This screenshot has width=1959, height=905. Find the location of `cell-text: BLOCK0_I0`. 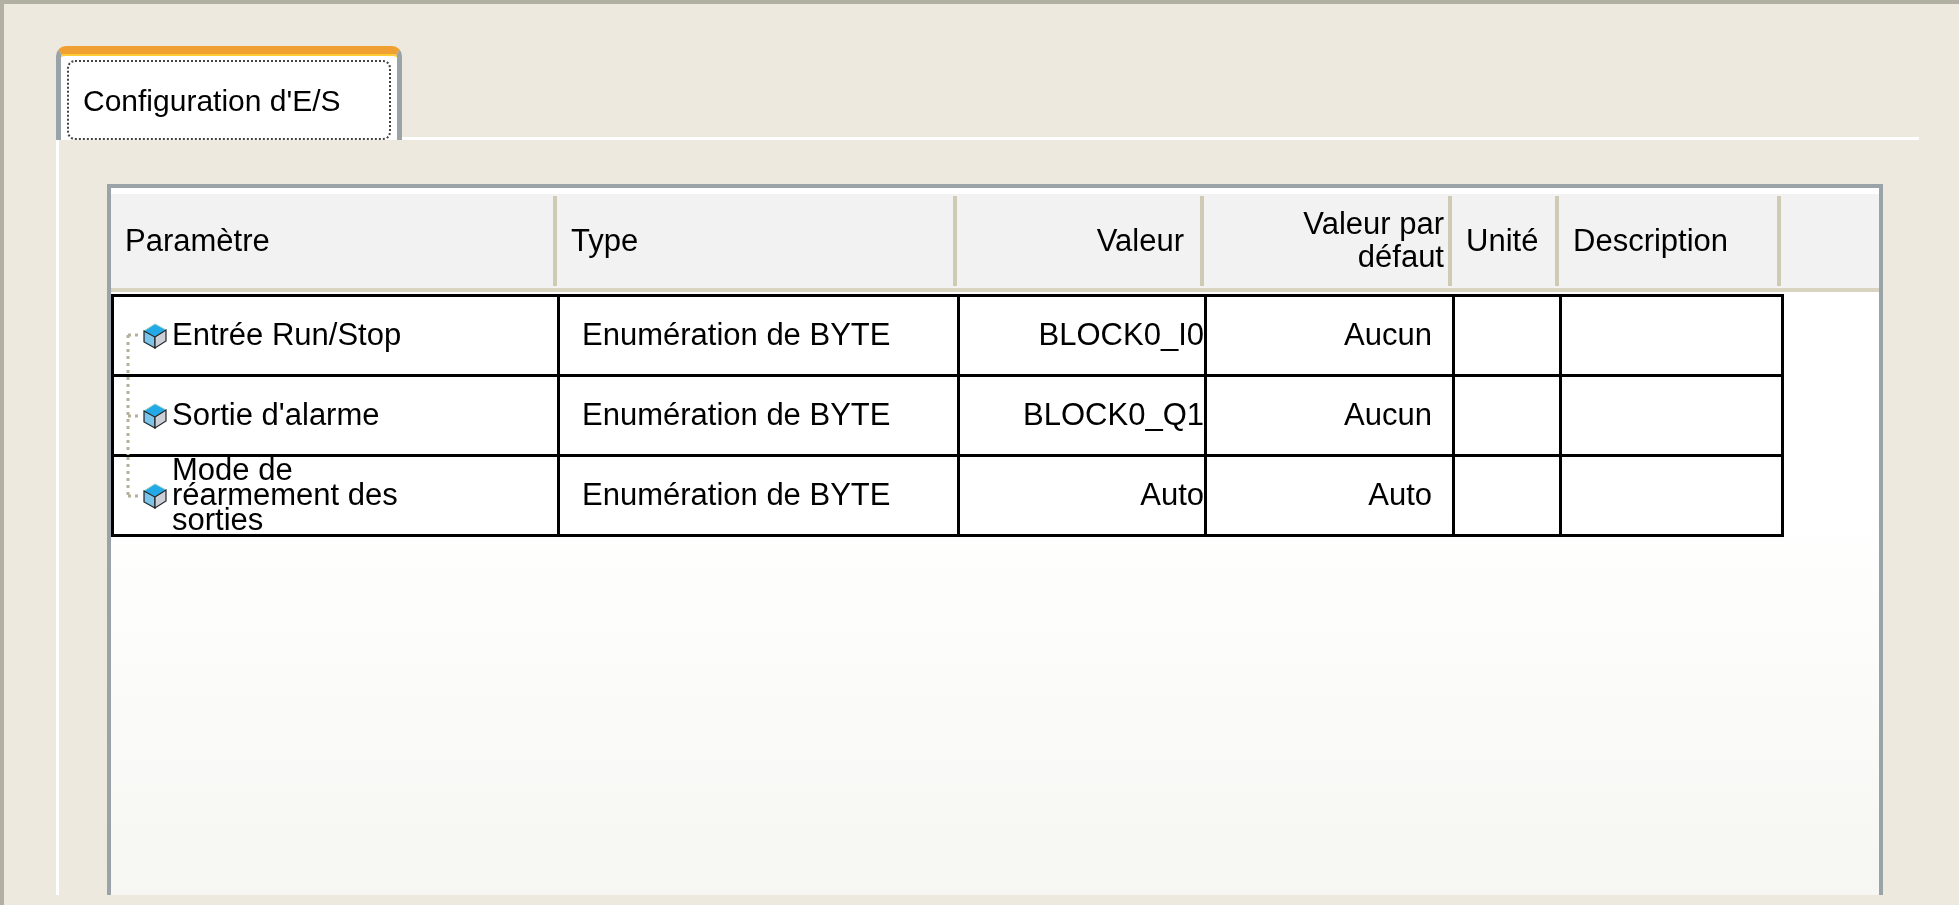

cell-text: BLOCK0_I0 is located at coordinates (1121, 335).